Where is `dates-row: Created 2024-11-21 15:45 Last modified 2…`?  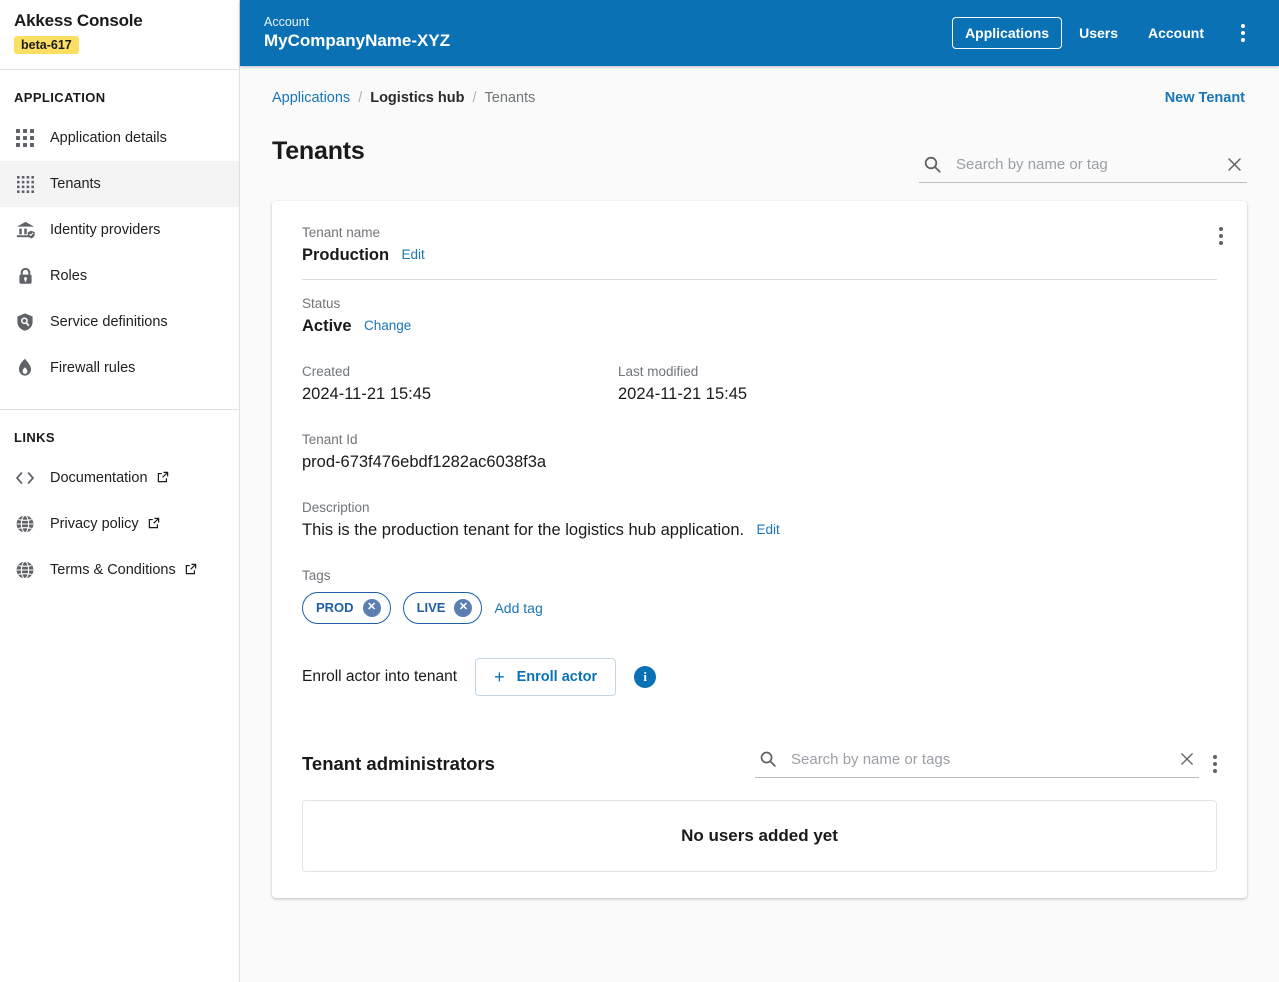
dates-row: Created 2024-11-21 15:45 Last modified 2… is located at coordinates (759, 384).